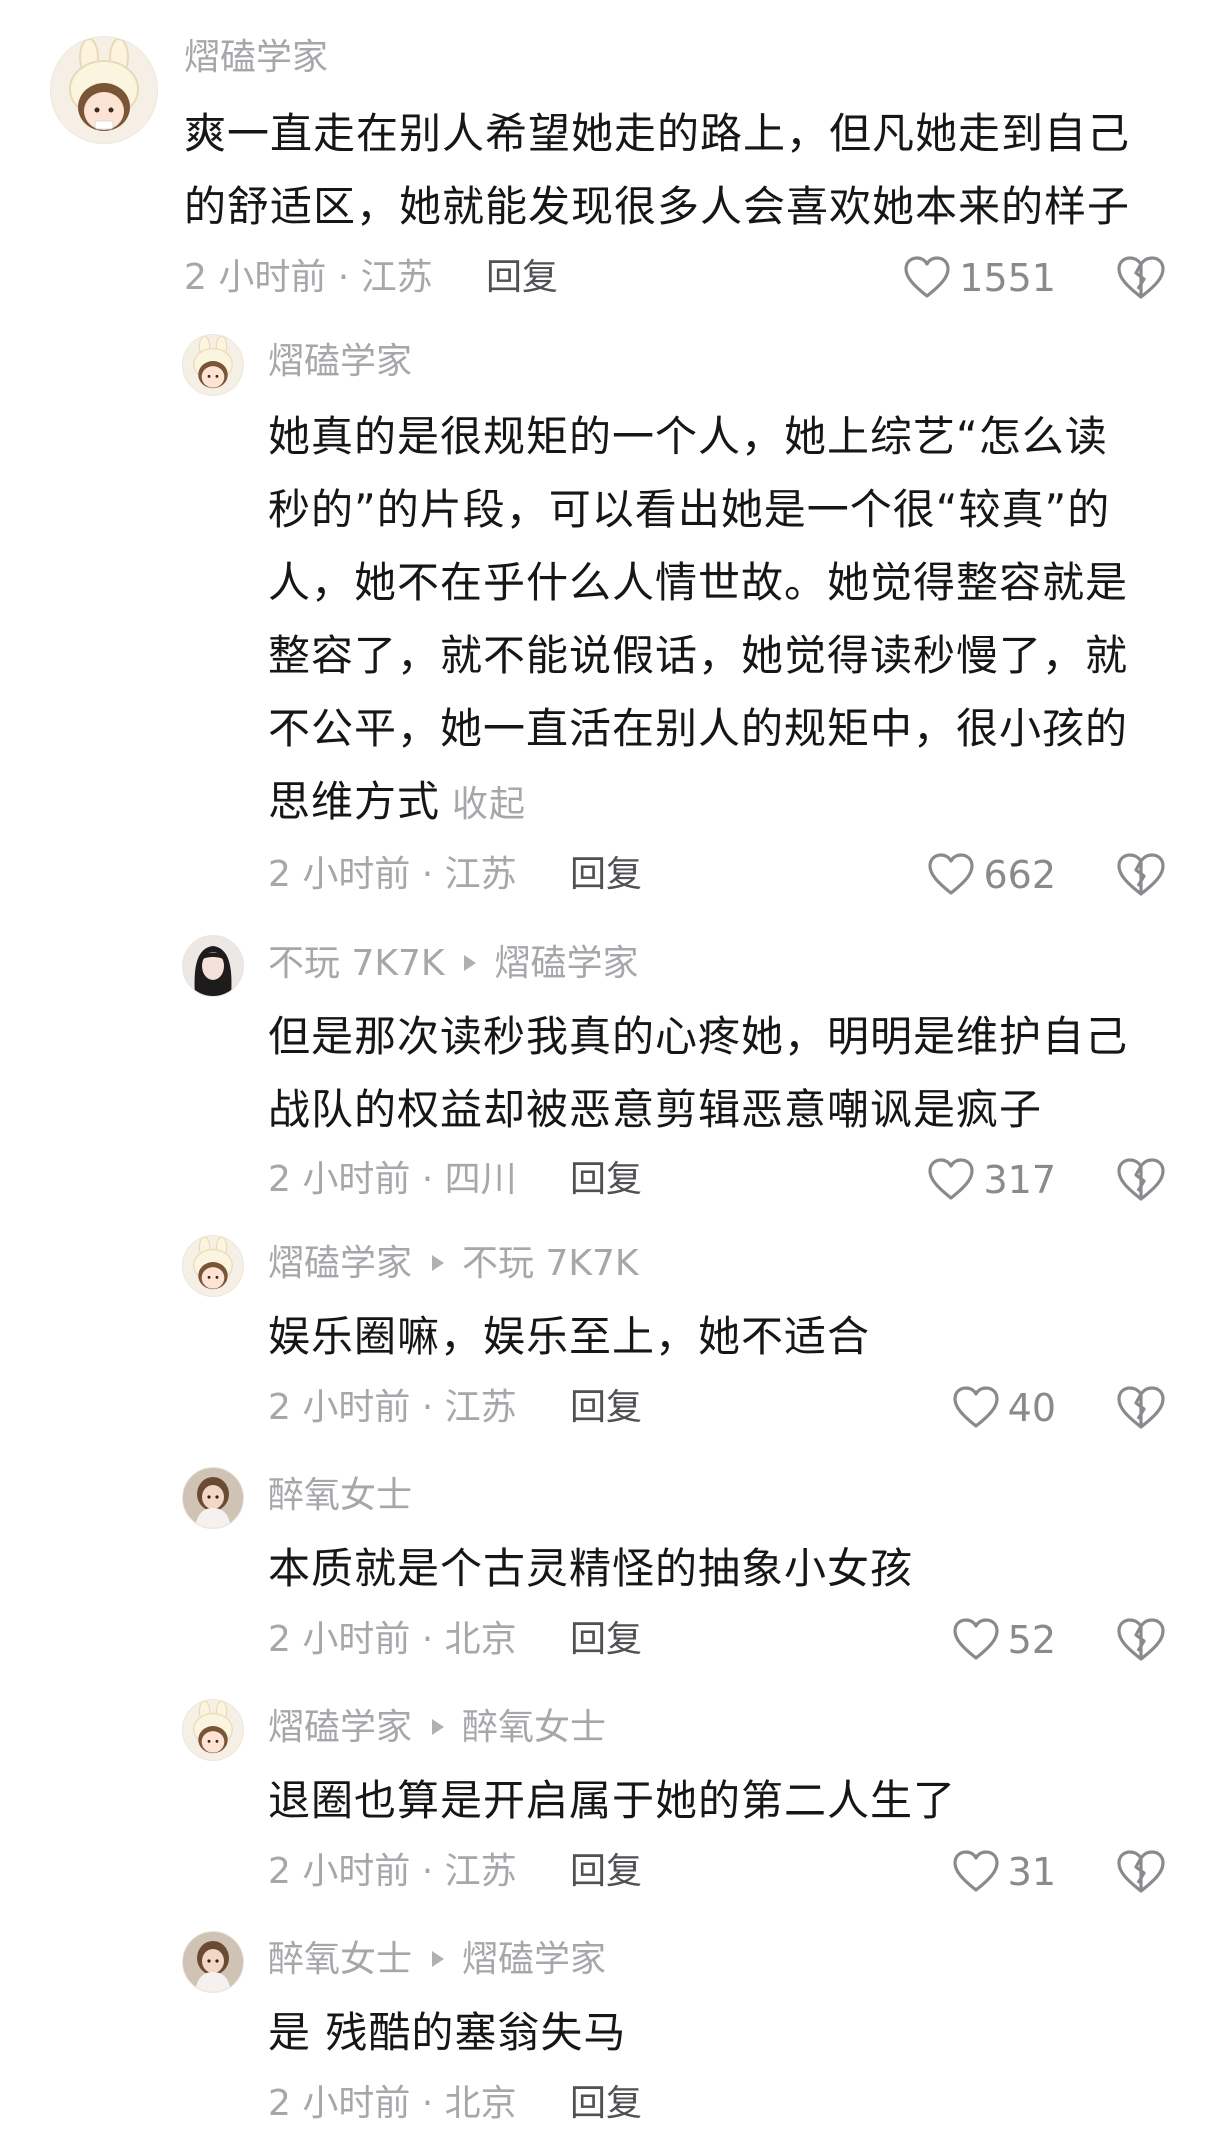  What do you see at coordinates (1004, 1408) in the screenshot?
I see `like-button: 40` at bounding box center [1004, 1408].